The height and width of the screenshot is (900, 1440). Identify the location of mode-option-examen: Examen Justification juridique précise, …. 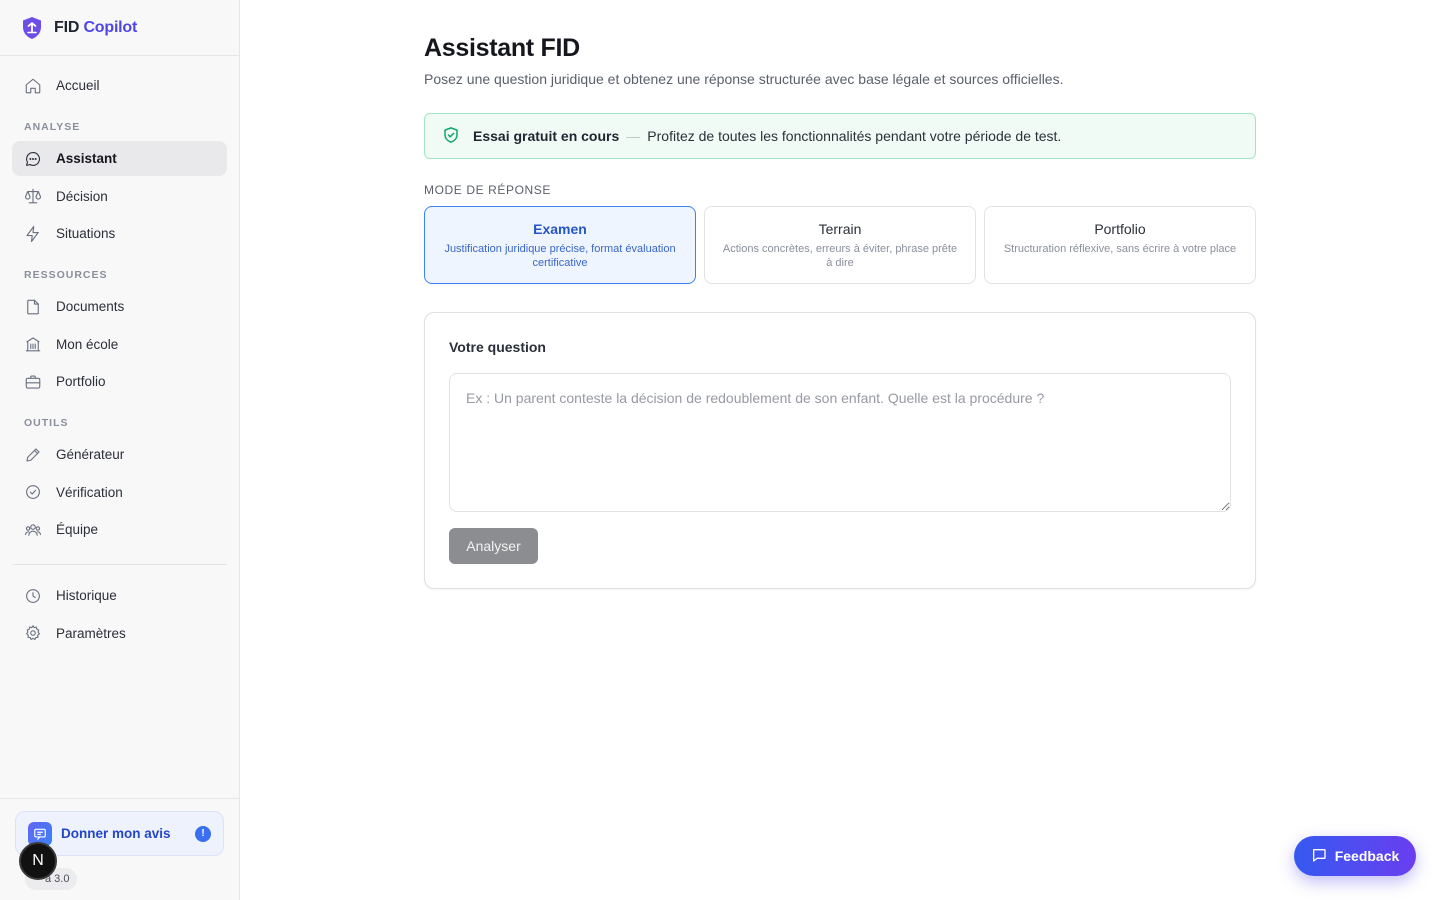
(560, 245).